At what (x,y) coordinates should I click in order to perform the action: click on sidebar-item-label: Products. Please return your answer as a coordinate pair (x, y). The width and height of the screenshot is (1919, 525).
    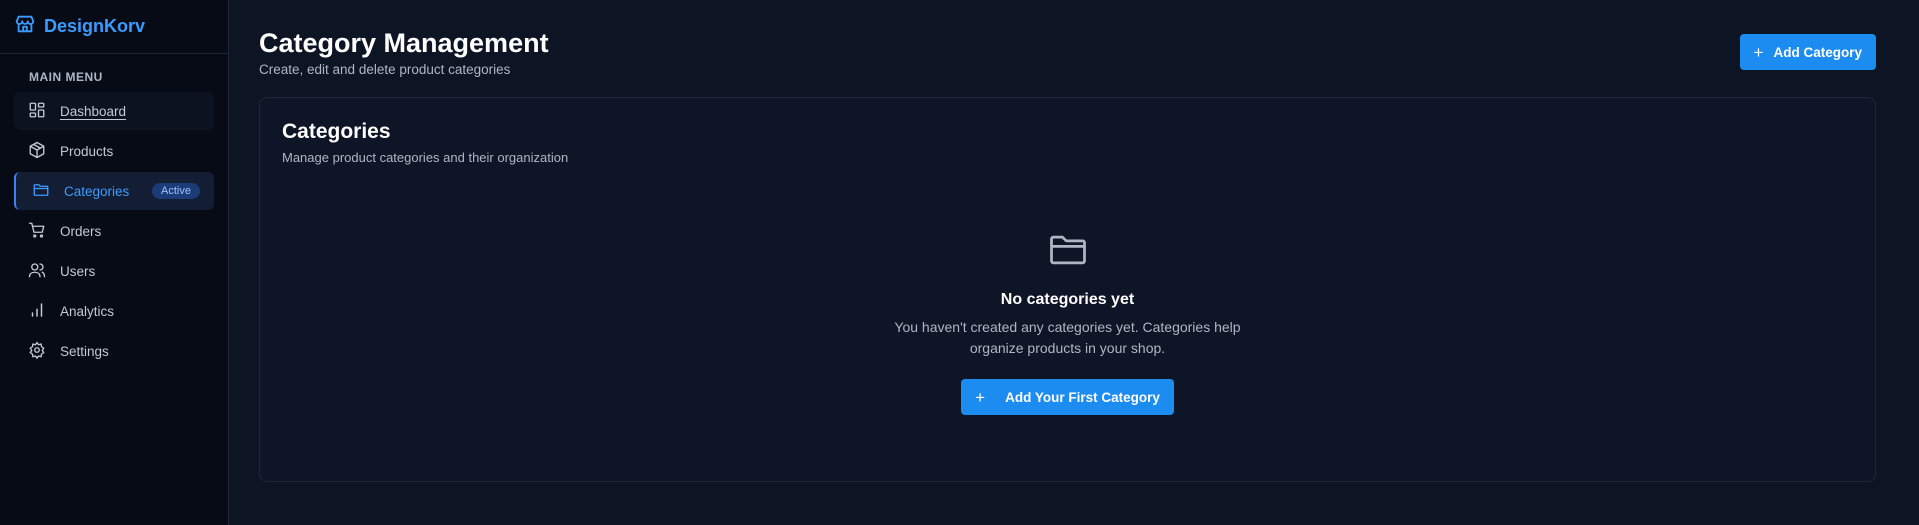
    Looking at the image, I should click on (87, 151).